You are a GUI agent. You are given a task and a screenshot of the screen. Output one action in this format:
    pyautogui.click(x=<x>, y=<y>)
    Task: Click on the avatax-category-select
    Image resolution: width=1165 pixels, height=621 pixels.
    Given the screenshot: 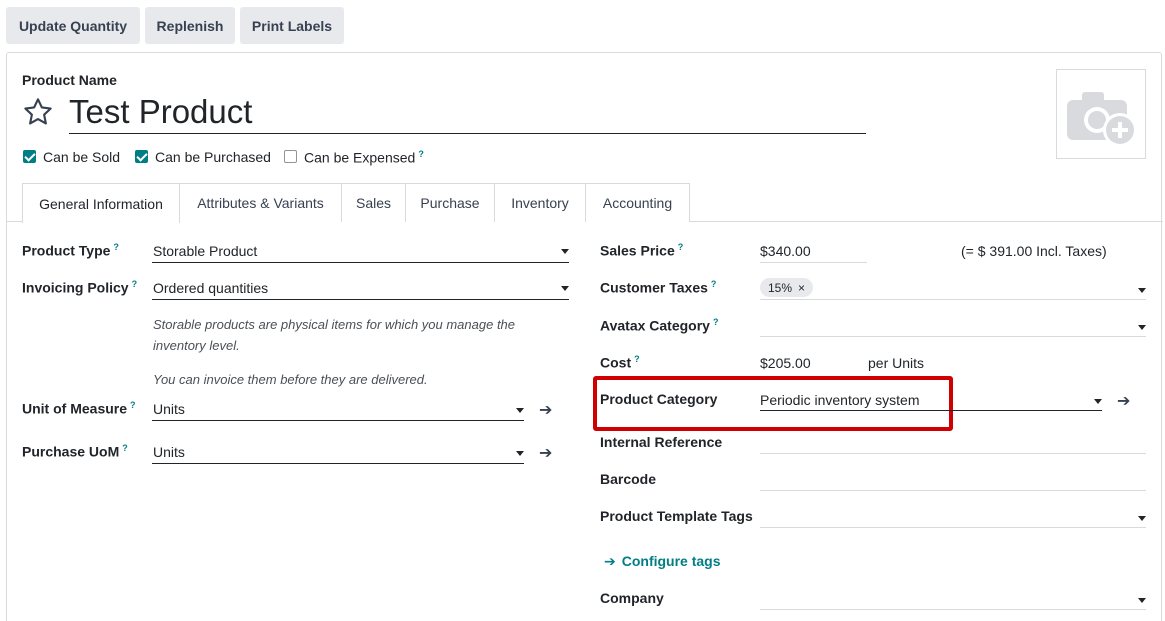 What is the action you would take?
    pyautogui.click(x=953, y=326)
    